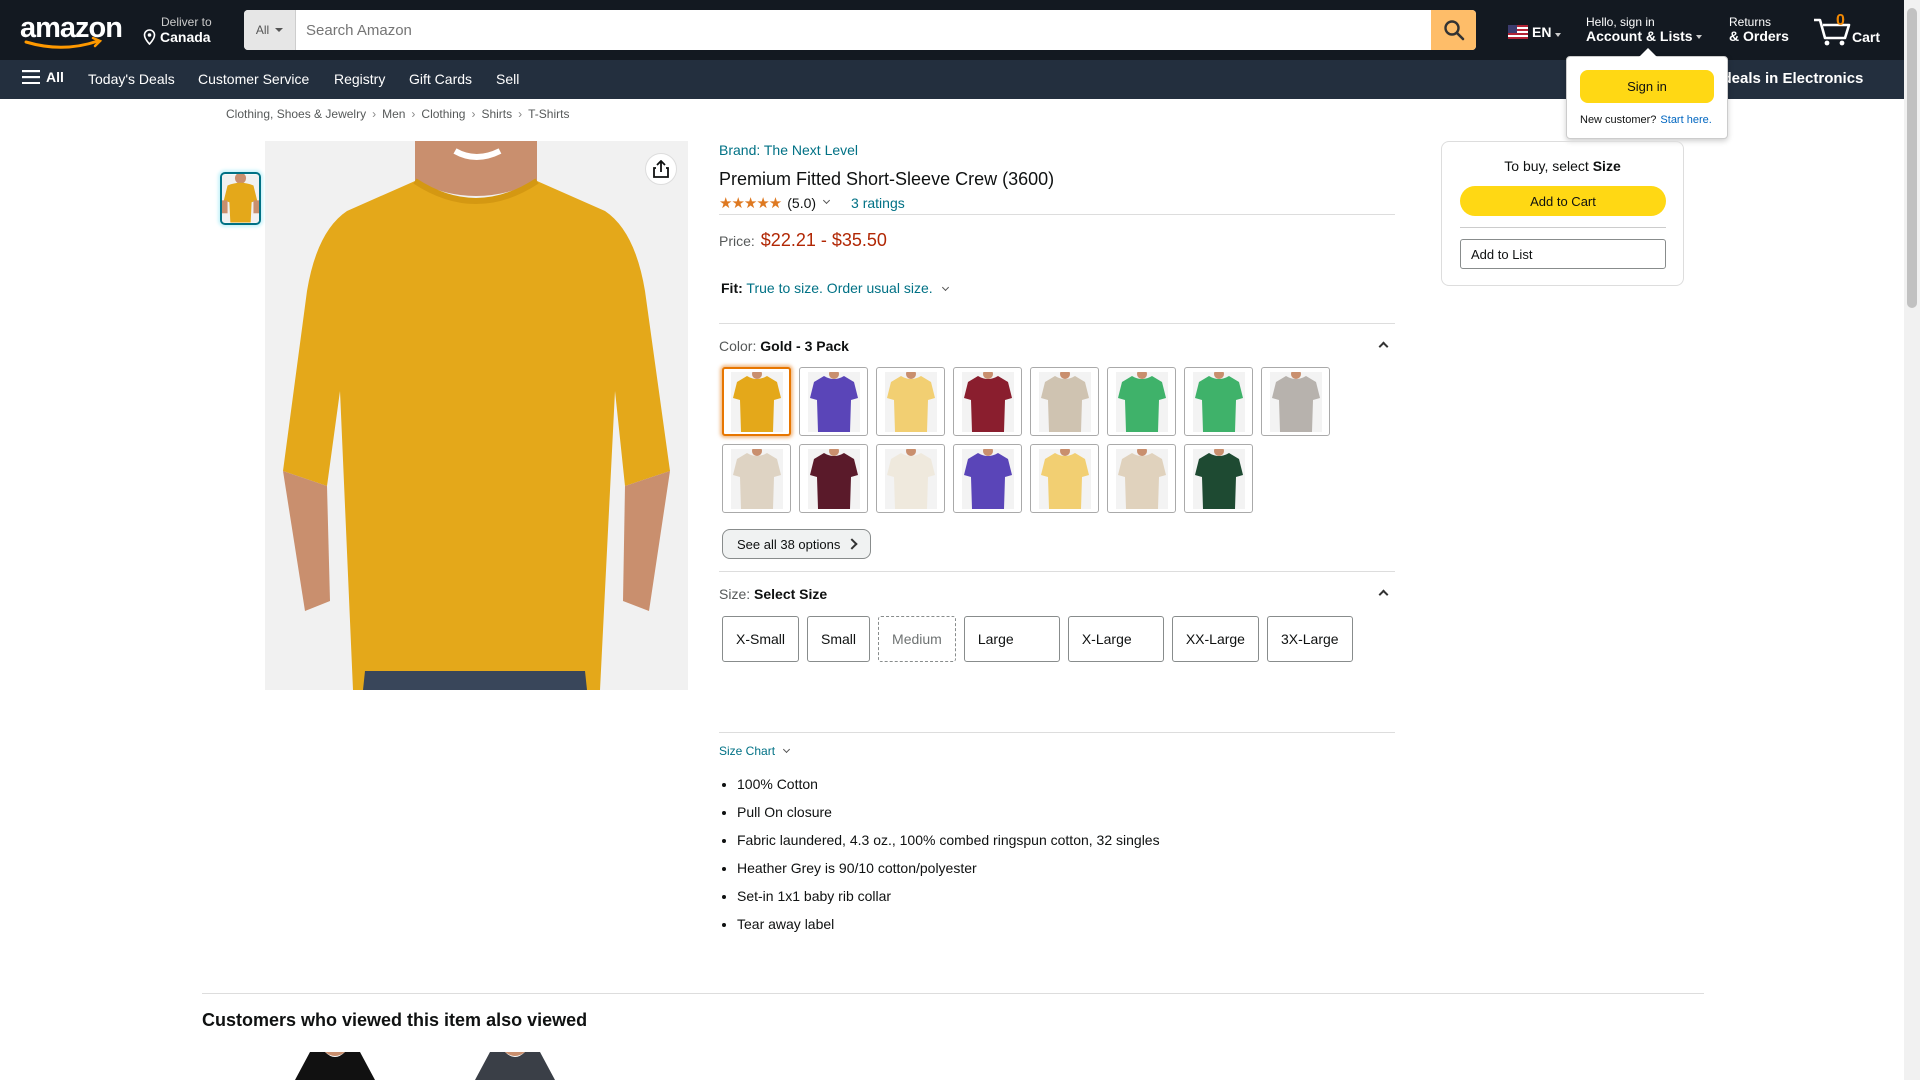  I want to click on size-option-medium-unavailable: Medium, so click(917, 639).